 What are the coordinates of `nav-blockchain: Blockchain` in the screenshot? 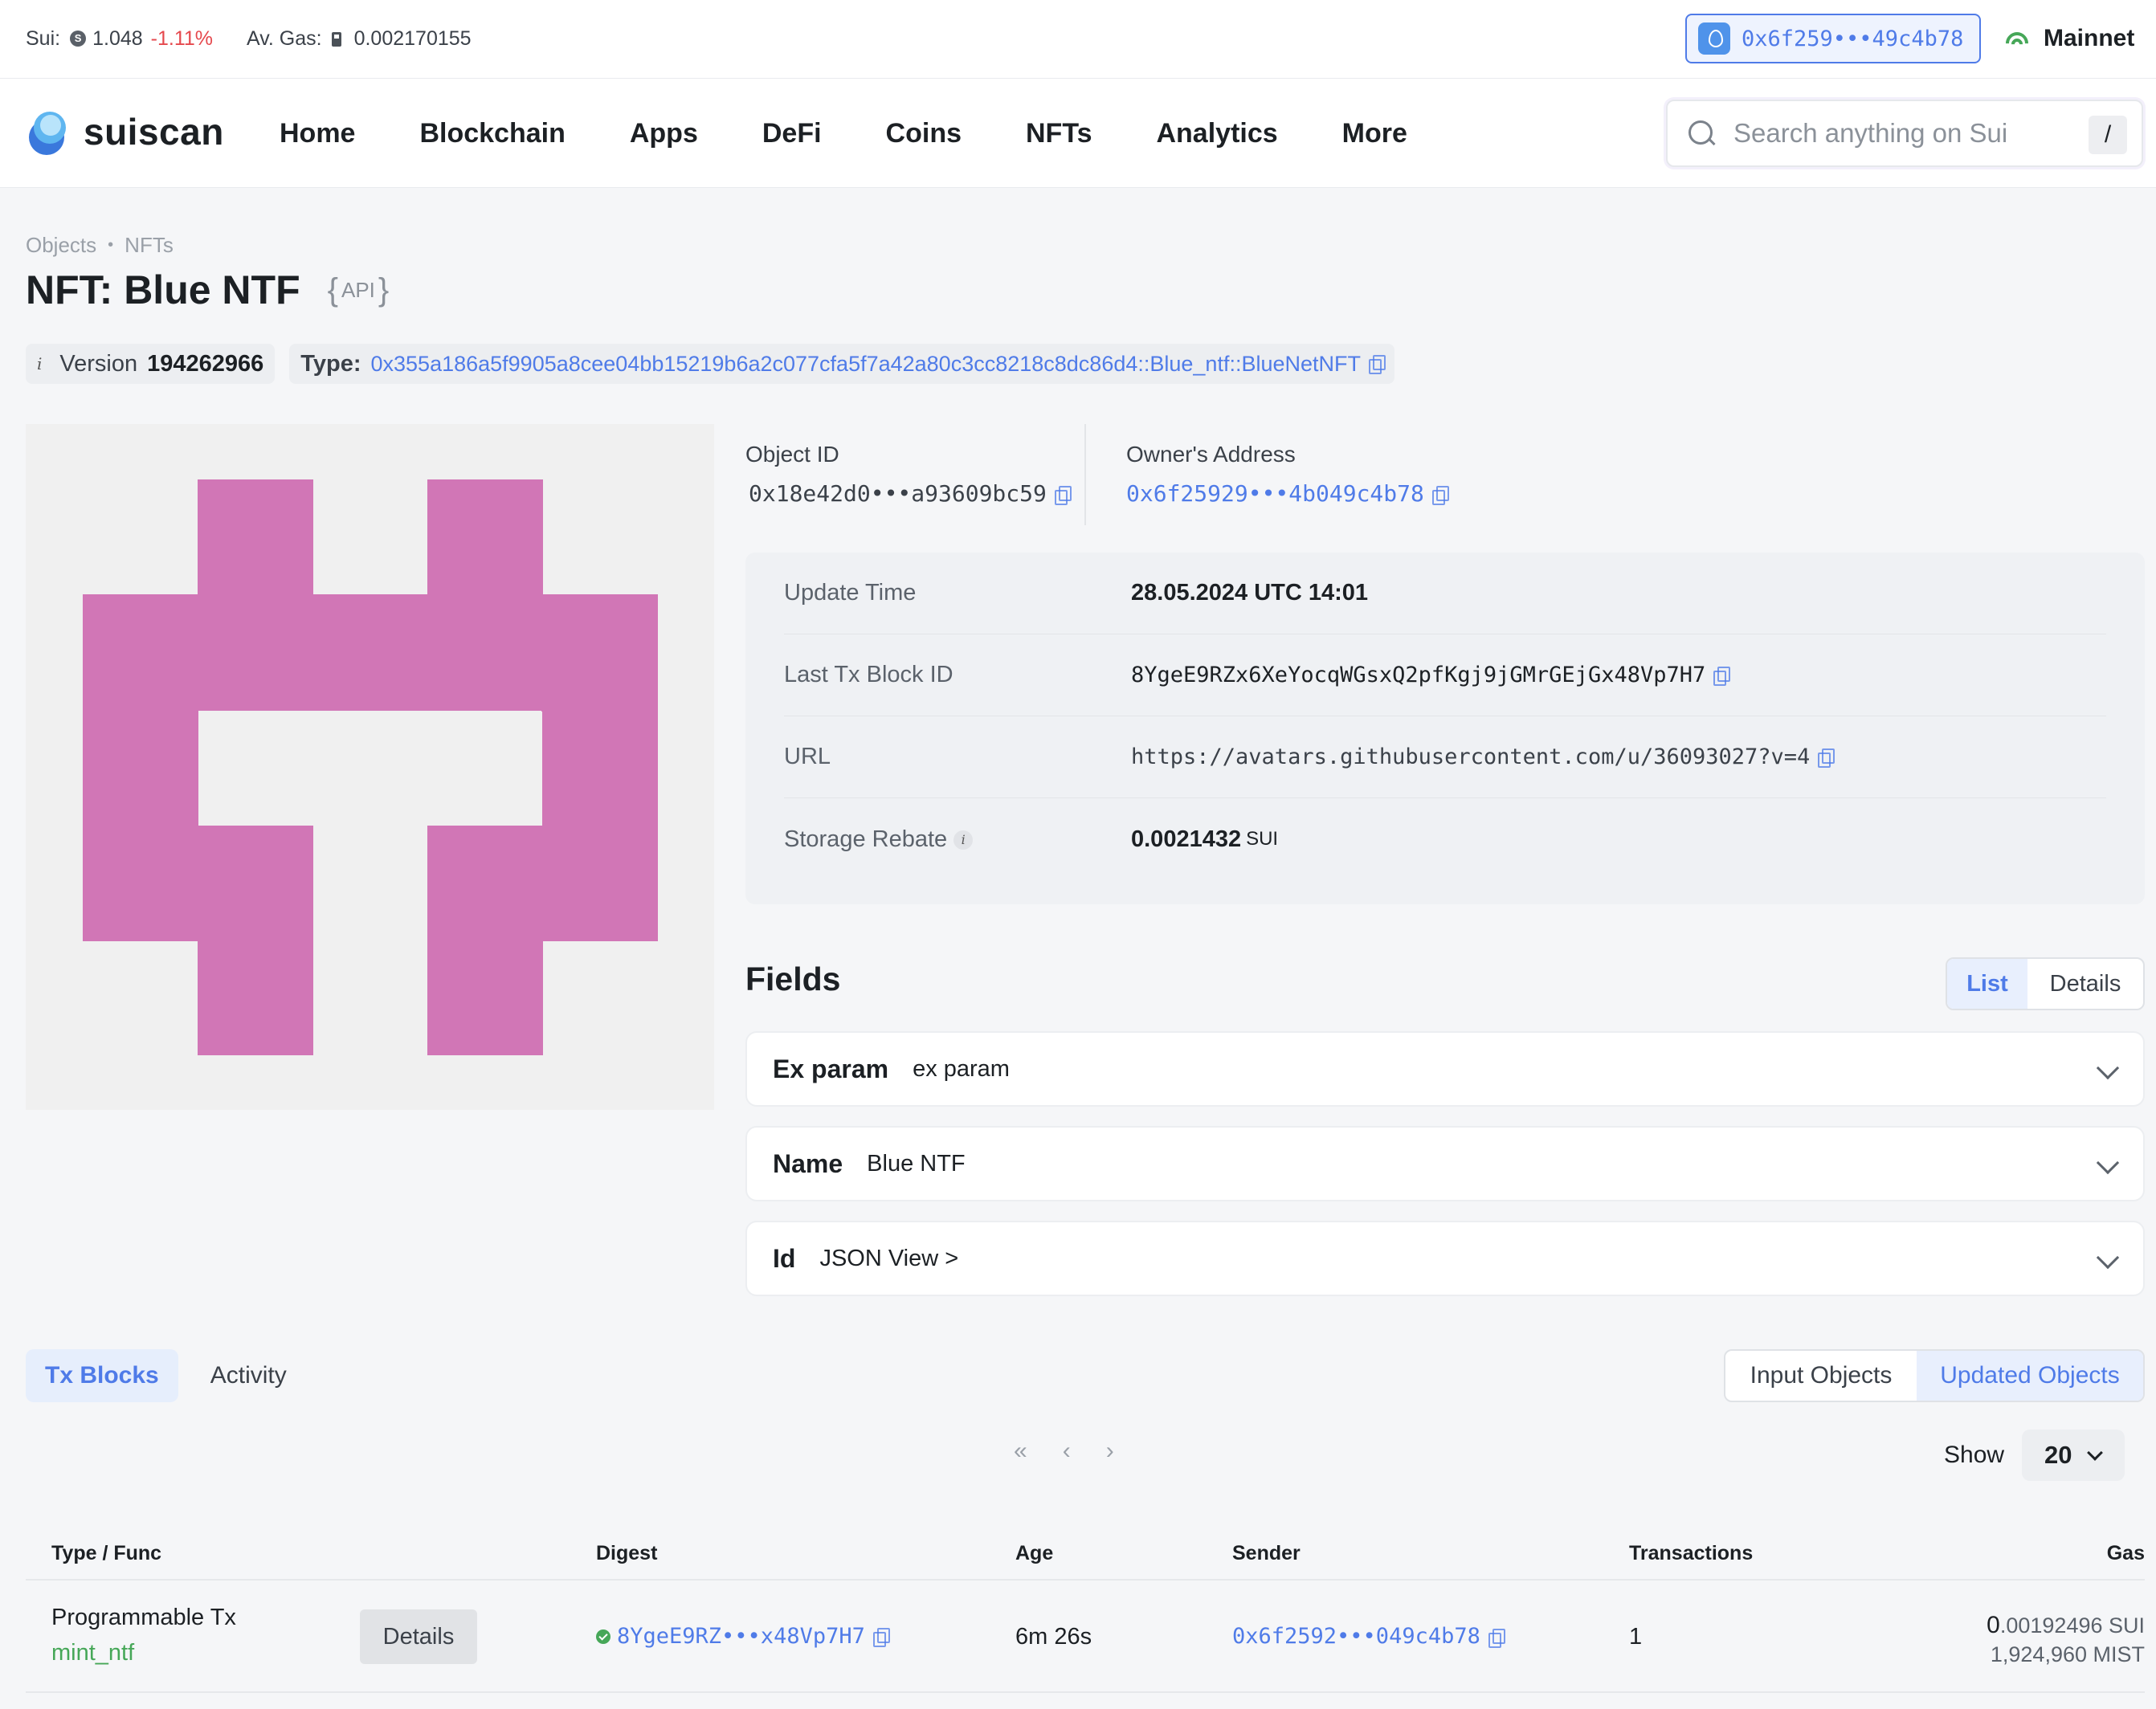 It's located at (492, 133).